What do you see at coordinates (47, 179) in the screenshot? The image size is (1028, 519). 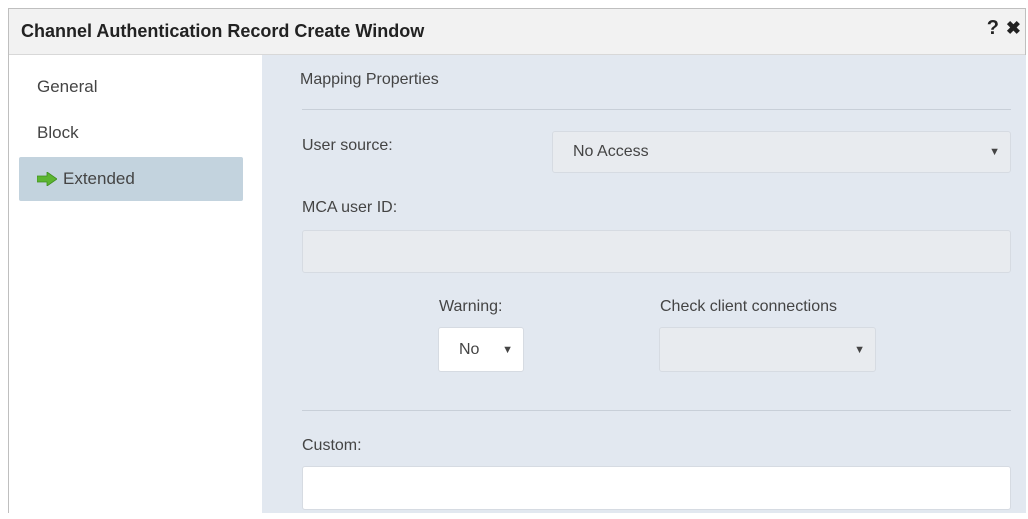 I see `green-arrow-right-icon` at bounding box center [47, 179].